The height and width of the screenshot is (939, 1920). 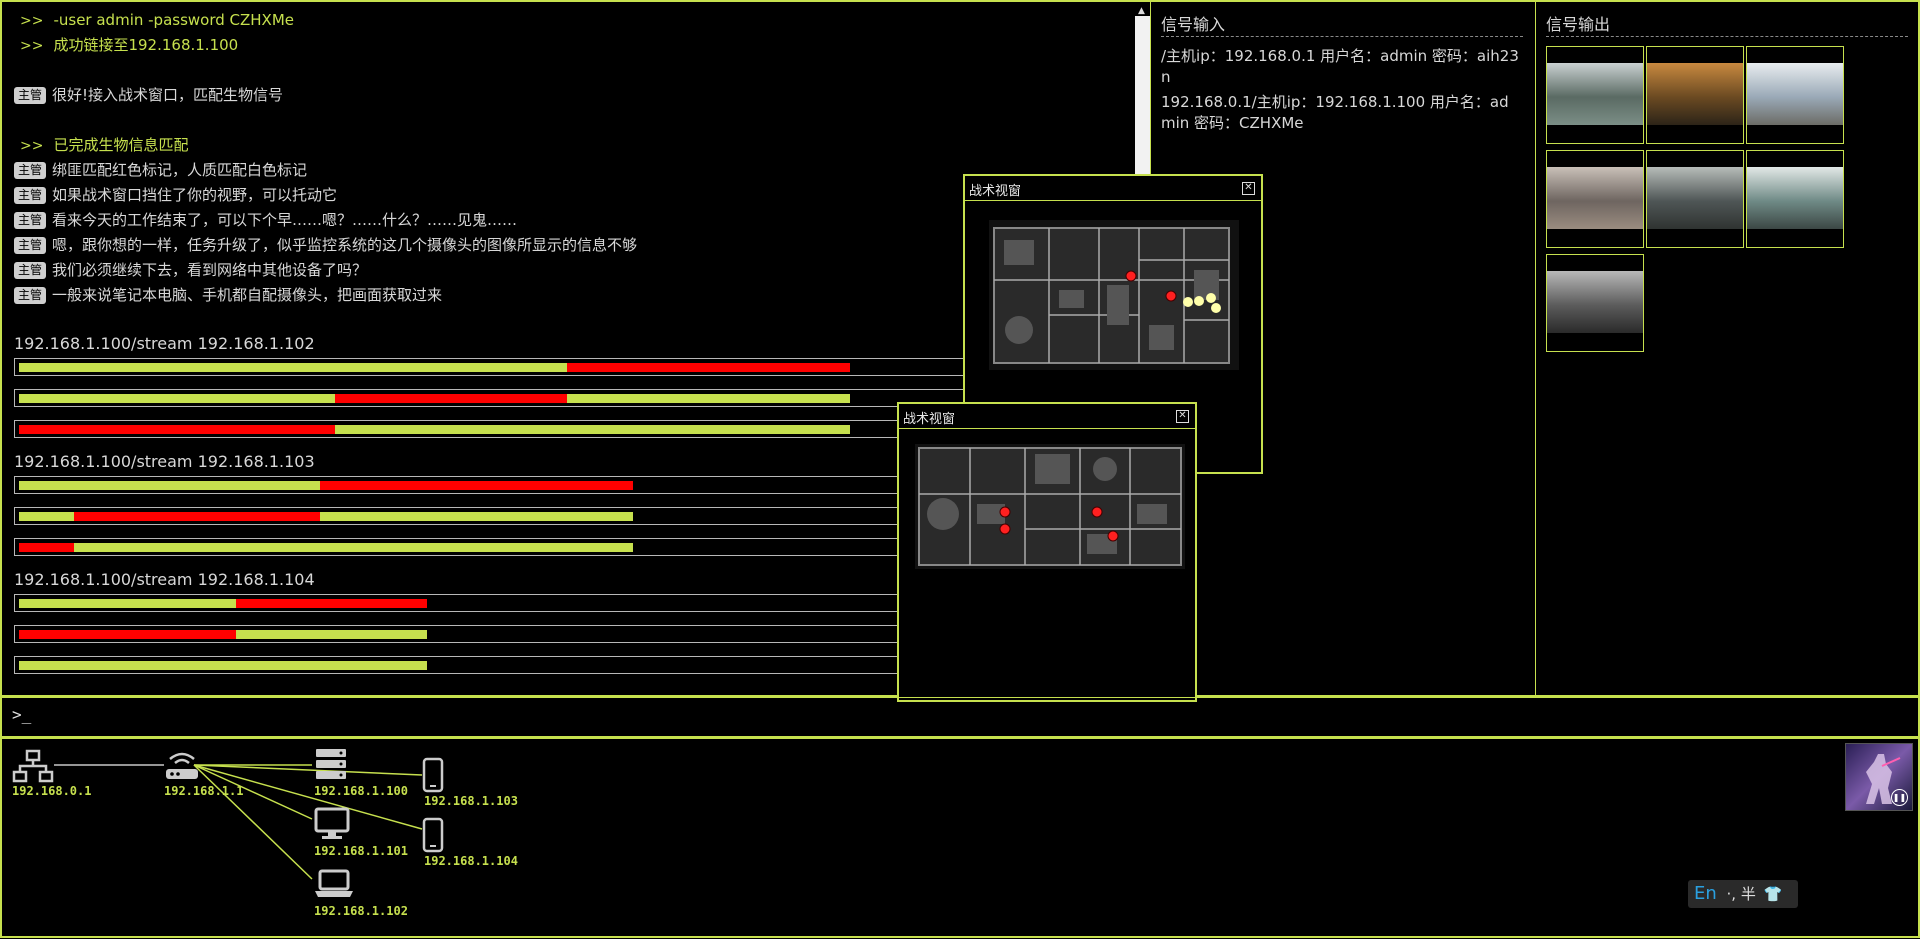 What do you see at coordinates (164, 461) in the screenshot?
I see `stream-title: 192.168.1.100/stream 192.168.1.103` at bounding box center [164, 461].